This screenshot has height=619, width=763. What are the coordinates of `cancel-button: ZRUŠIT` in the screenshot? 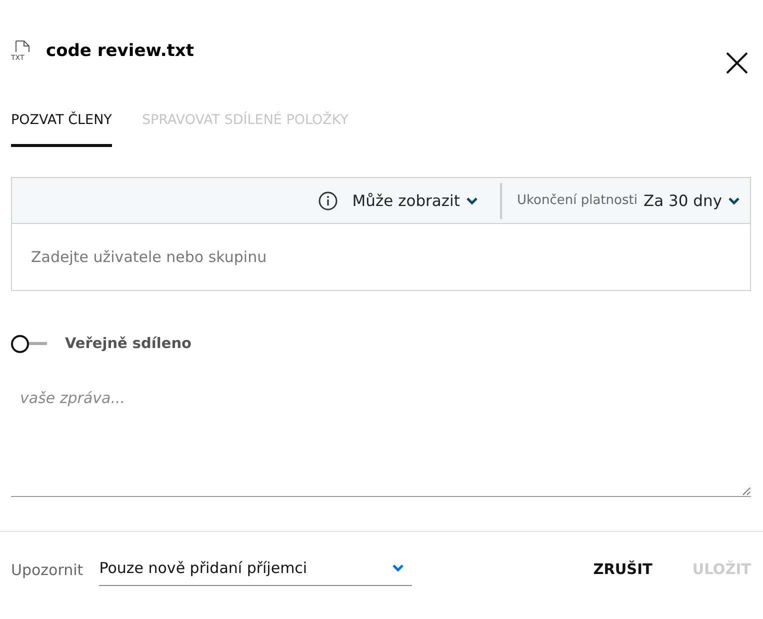 It's located at (622, 570).